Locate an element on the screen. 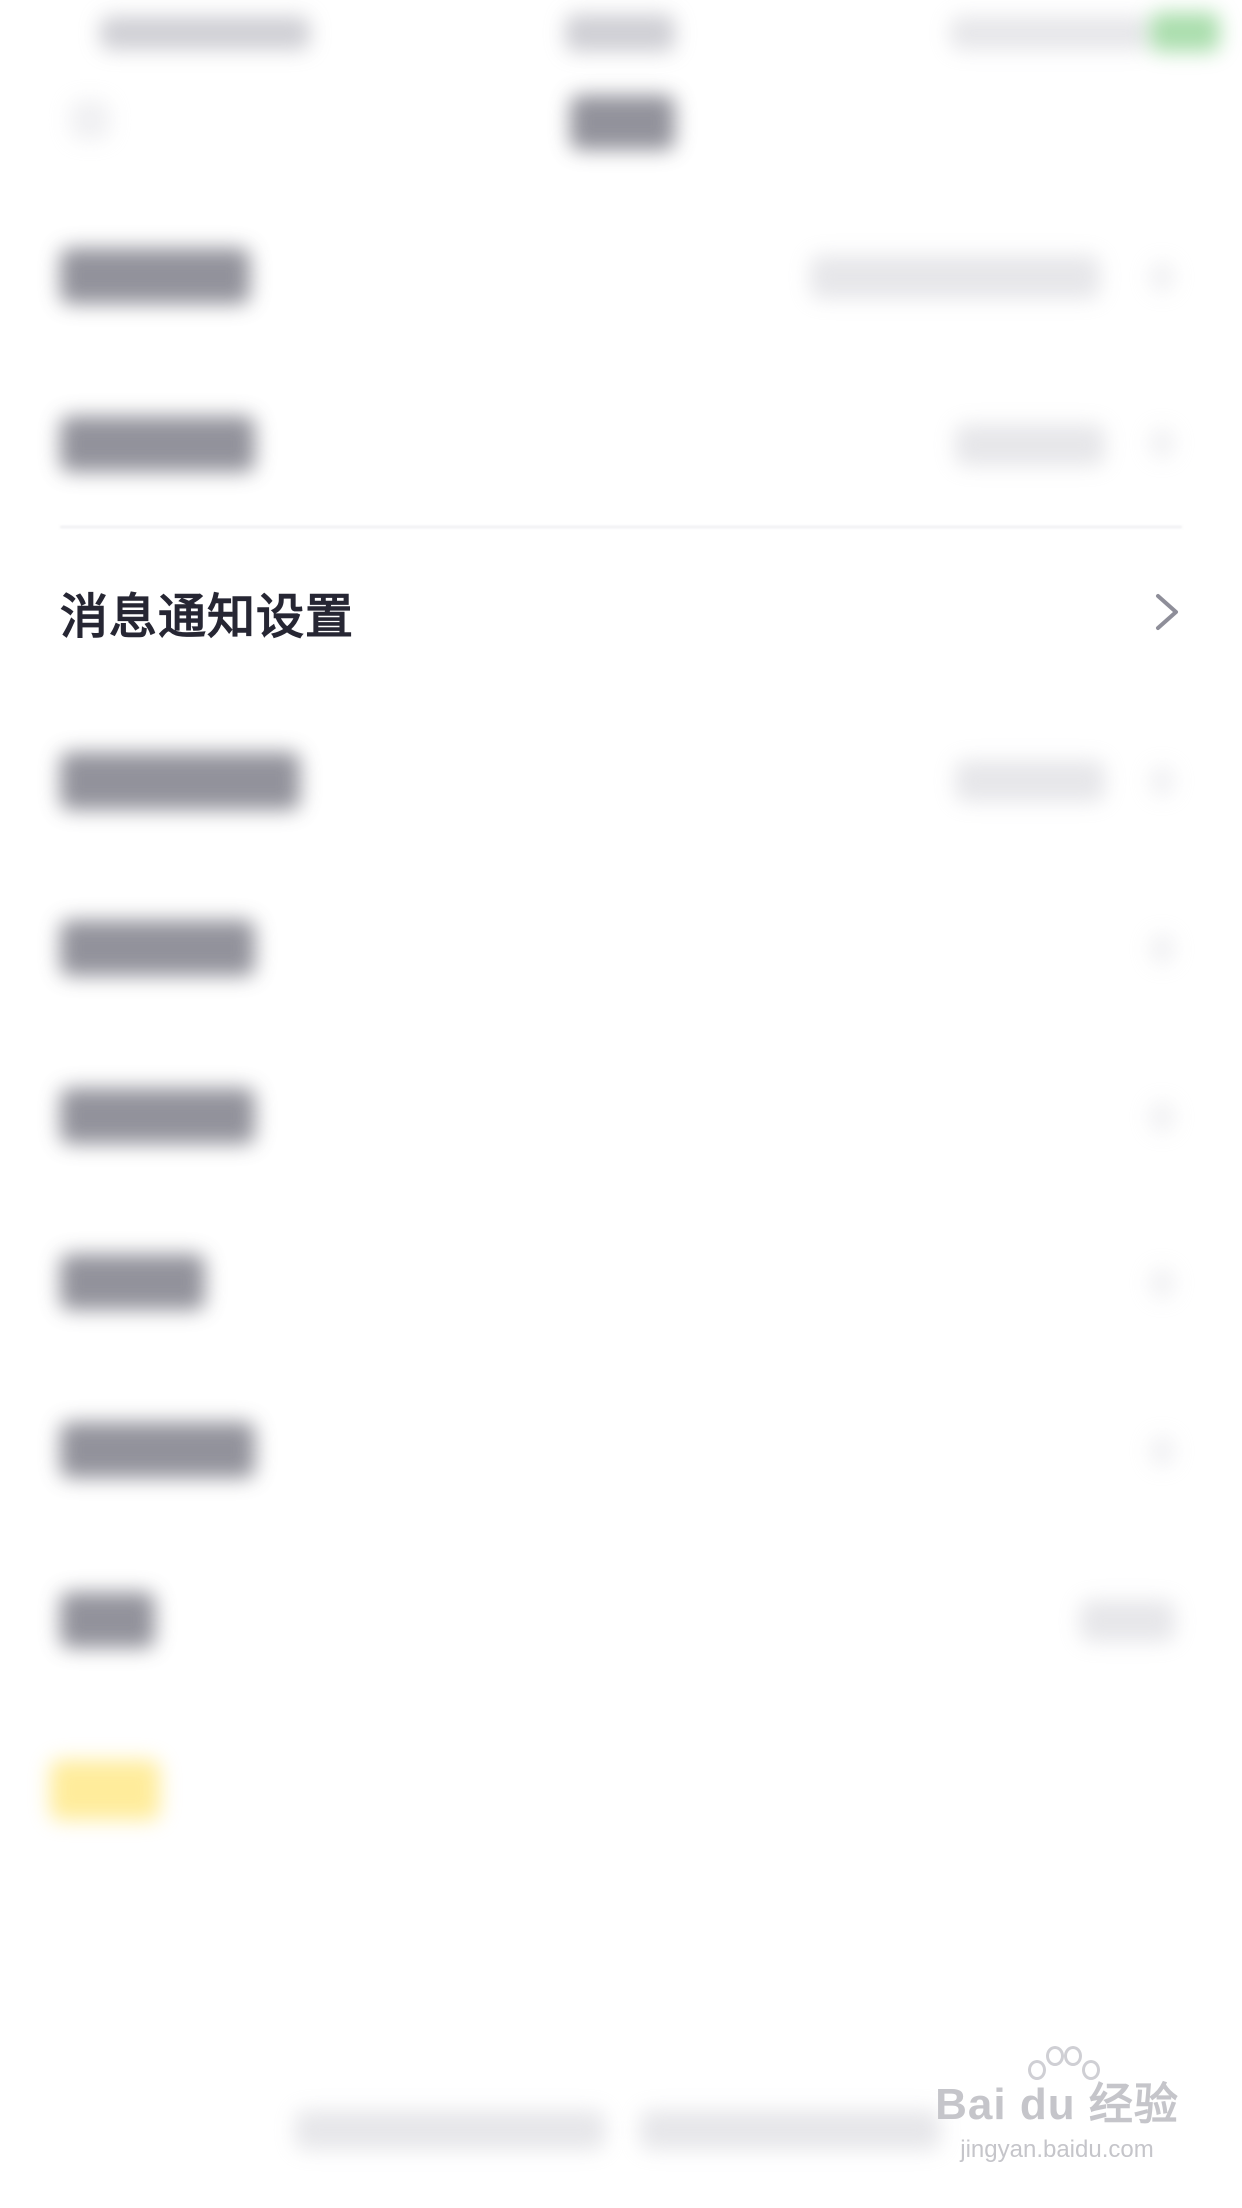 The image size is (1242, 2208). badge-icon is located at coordinates (105, 1790).